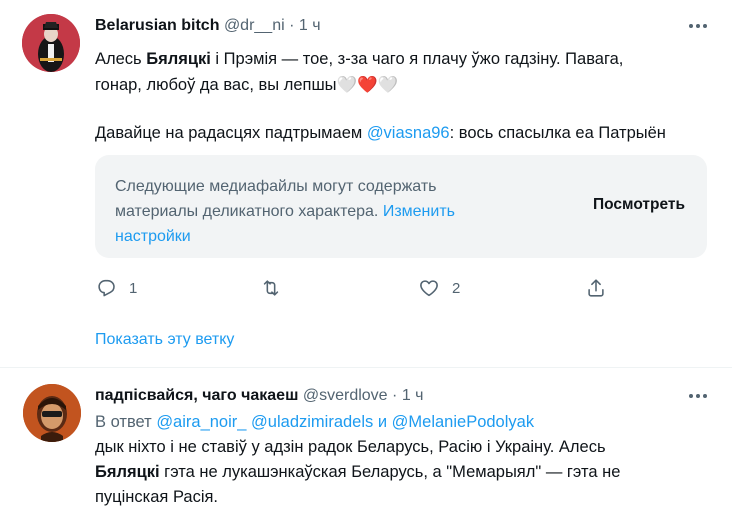  What do you see at coordinates (439, 288) in the screenshot?
I see `like-button: 2` at bounding box center [439, 288].